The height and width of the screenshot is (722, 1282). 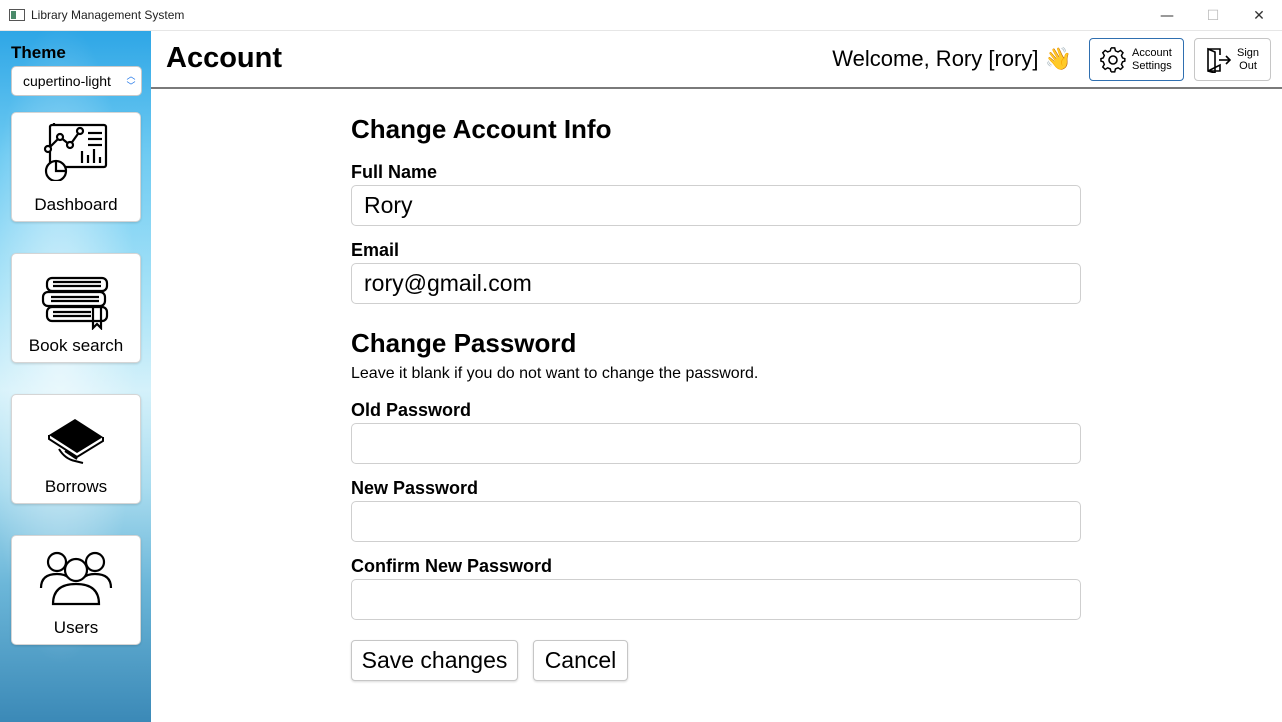 I want to click on sidebar-item-label: Users, so click(x=76, y=627).